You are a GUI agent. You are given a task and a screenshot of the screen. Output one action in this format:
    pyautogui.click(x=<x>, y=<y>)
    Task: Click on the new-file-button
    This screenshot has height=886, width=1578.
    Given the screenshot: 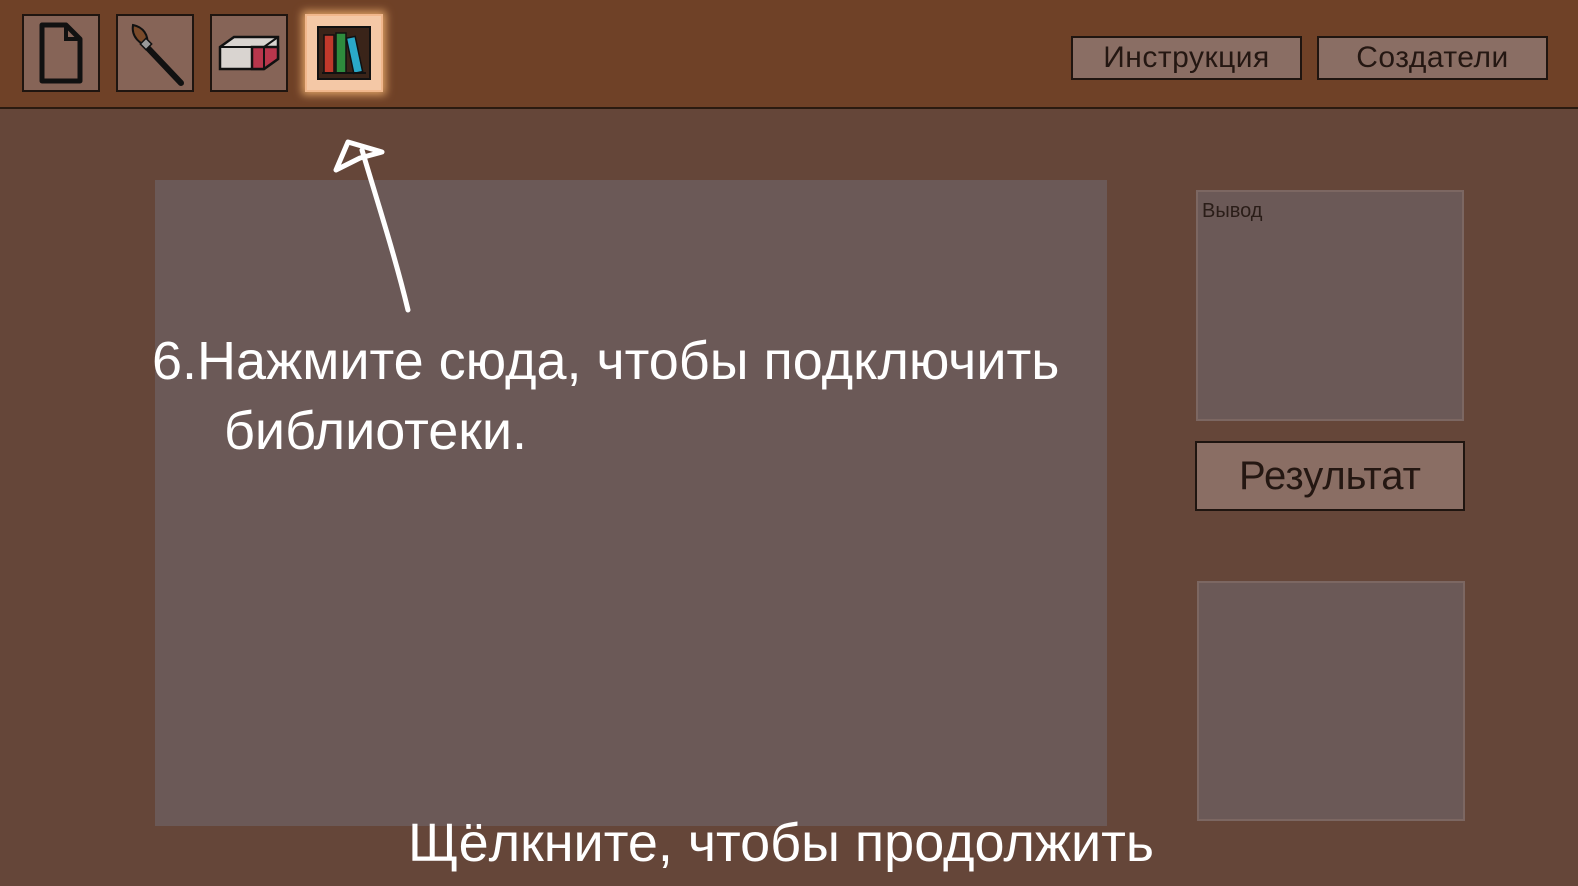 What is the action you would take?
    pyautogui.click(x=61, y=53)
    